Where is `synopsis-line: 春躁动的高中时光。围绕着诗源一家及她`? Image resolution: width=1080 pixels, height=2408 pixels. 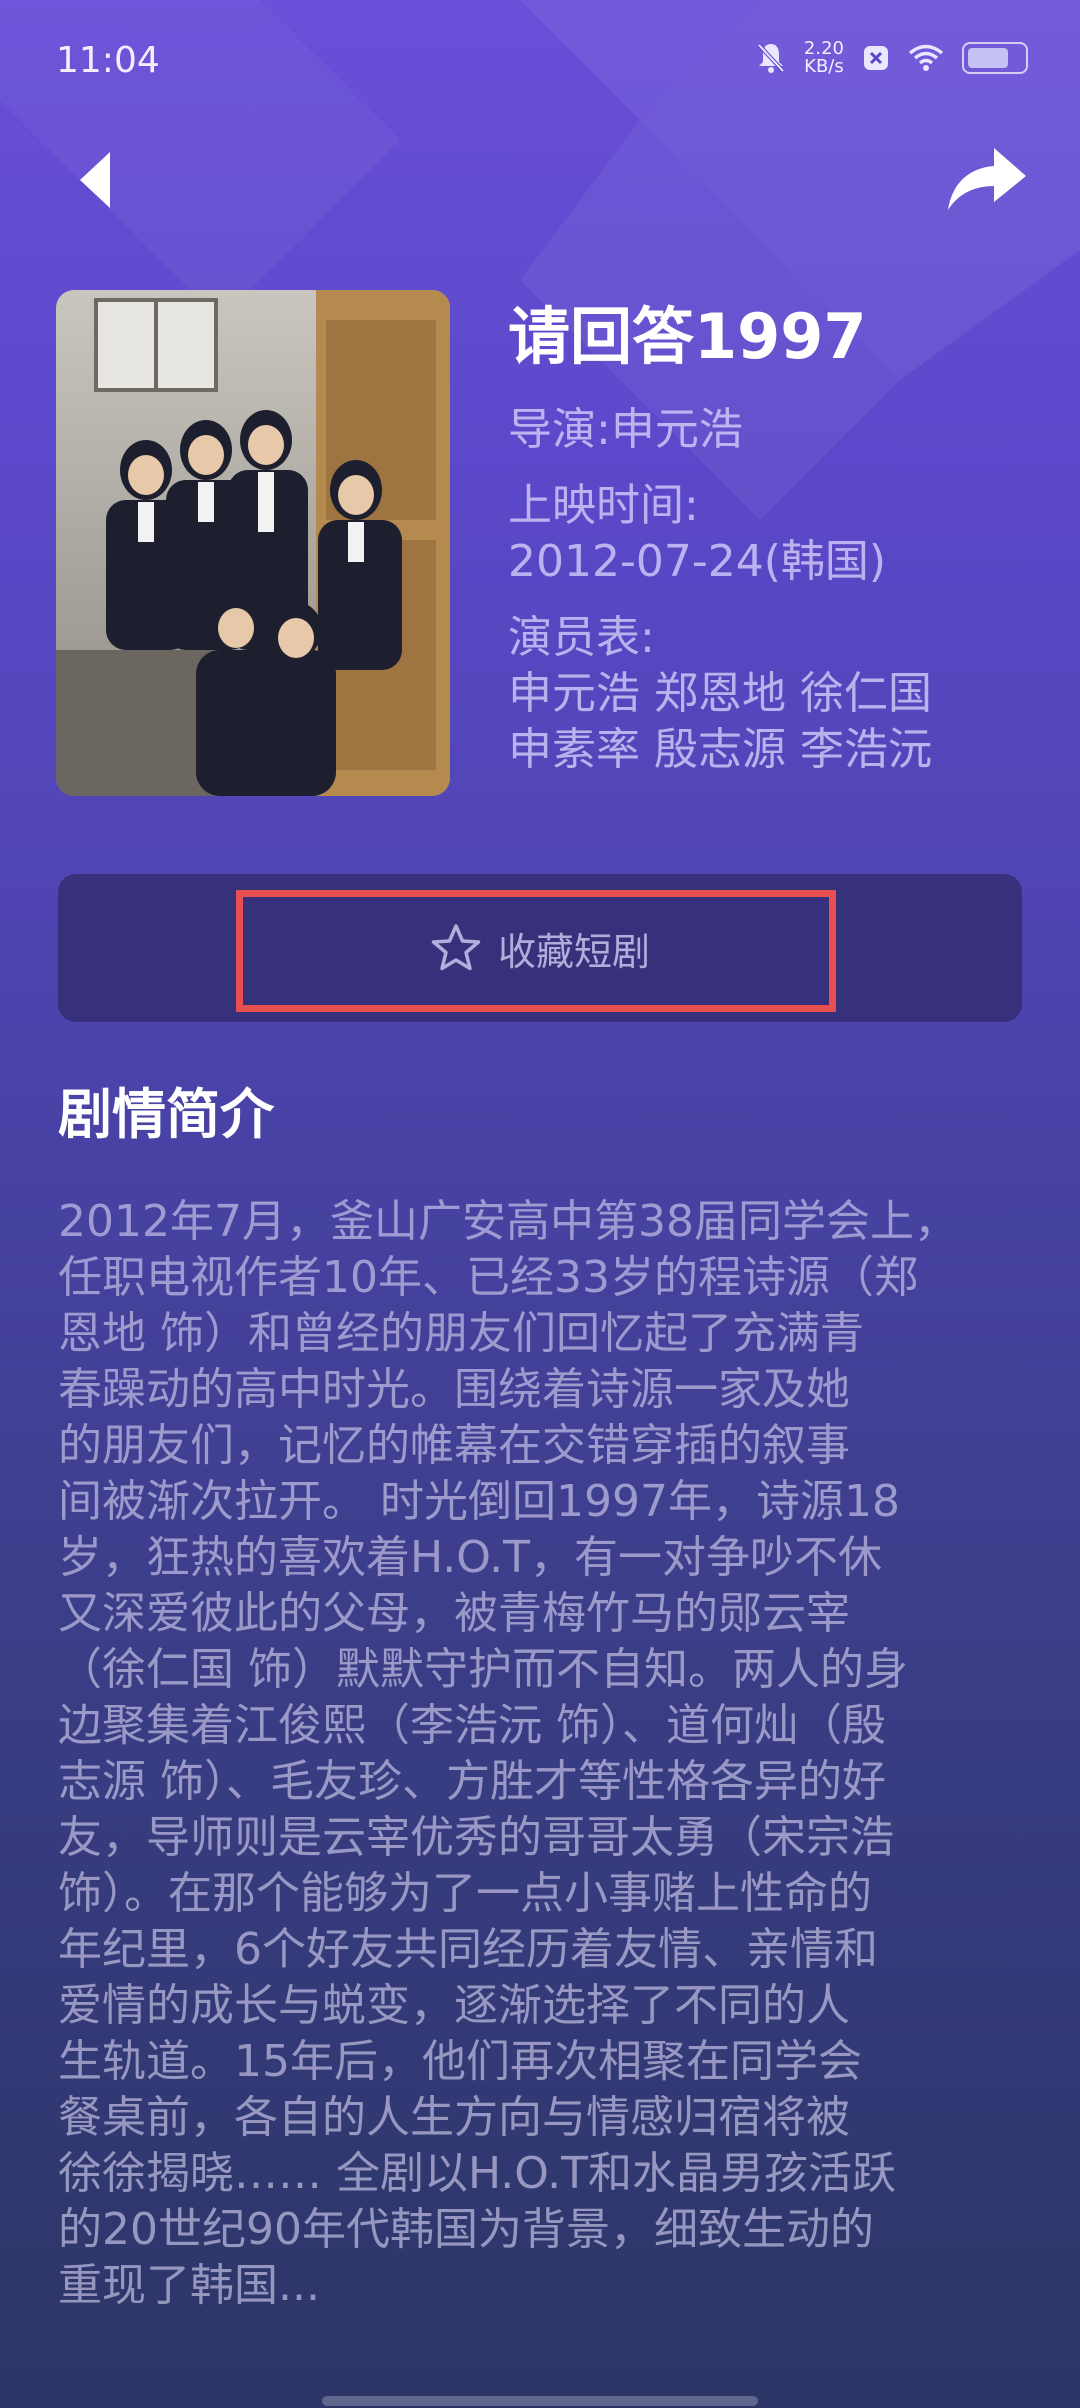
synopsis-line: 春躁动的高中时光。围绕着诗源一家及她 is located at coordinates (454, 1389).